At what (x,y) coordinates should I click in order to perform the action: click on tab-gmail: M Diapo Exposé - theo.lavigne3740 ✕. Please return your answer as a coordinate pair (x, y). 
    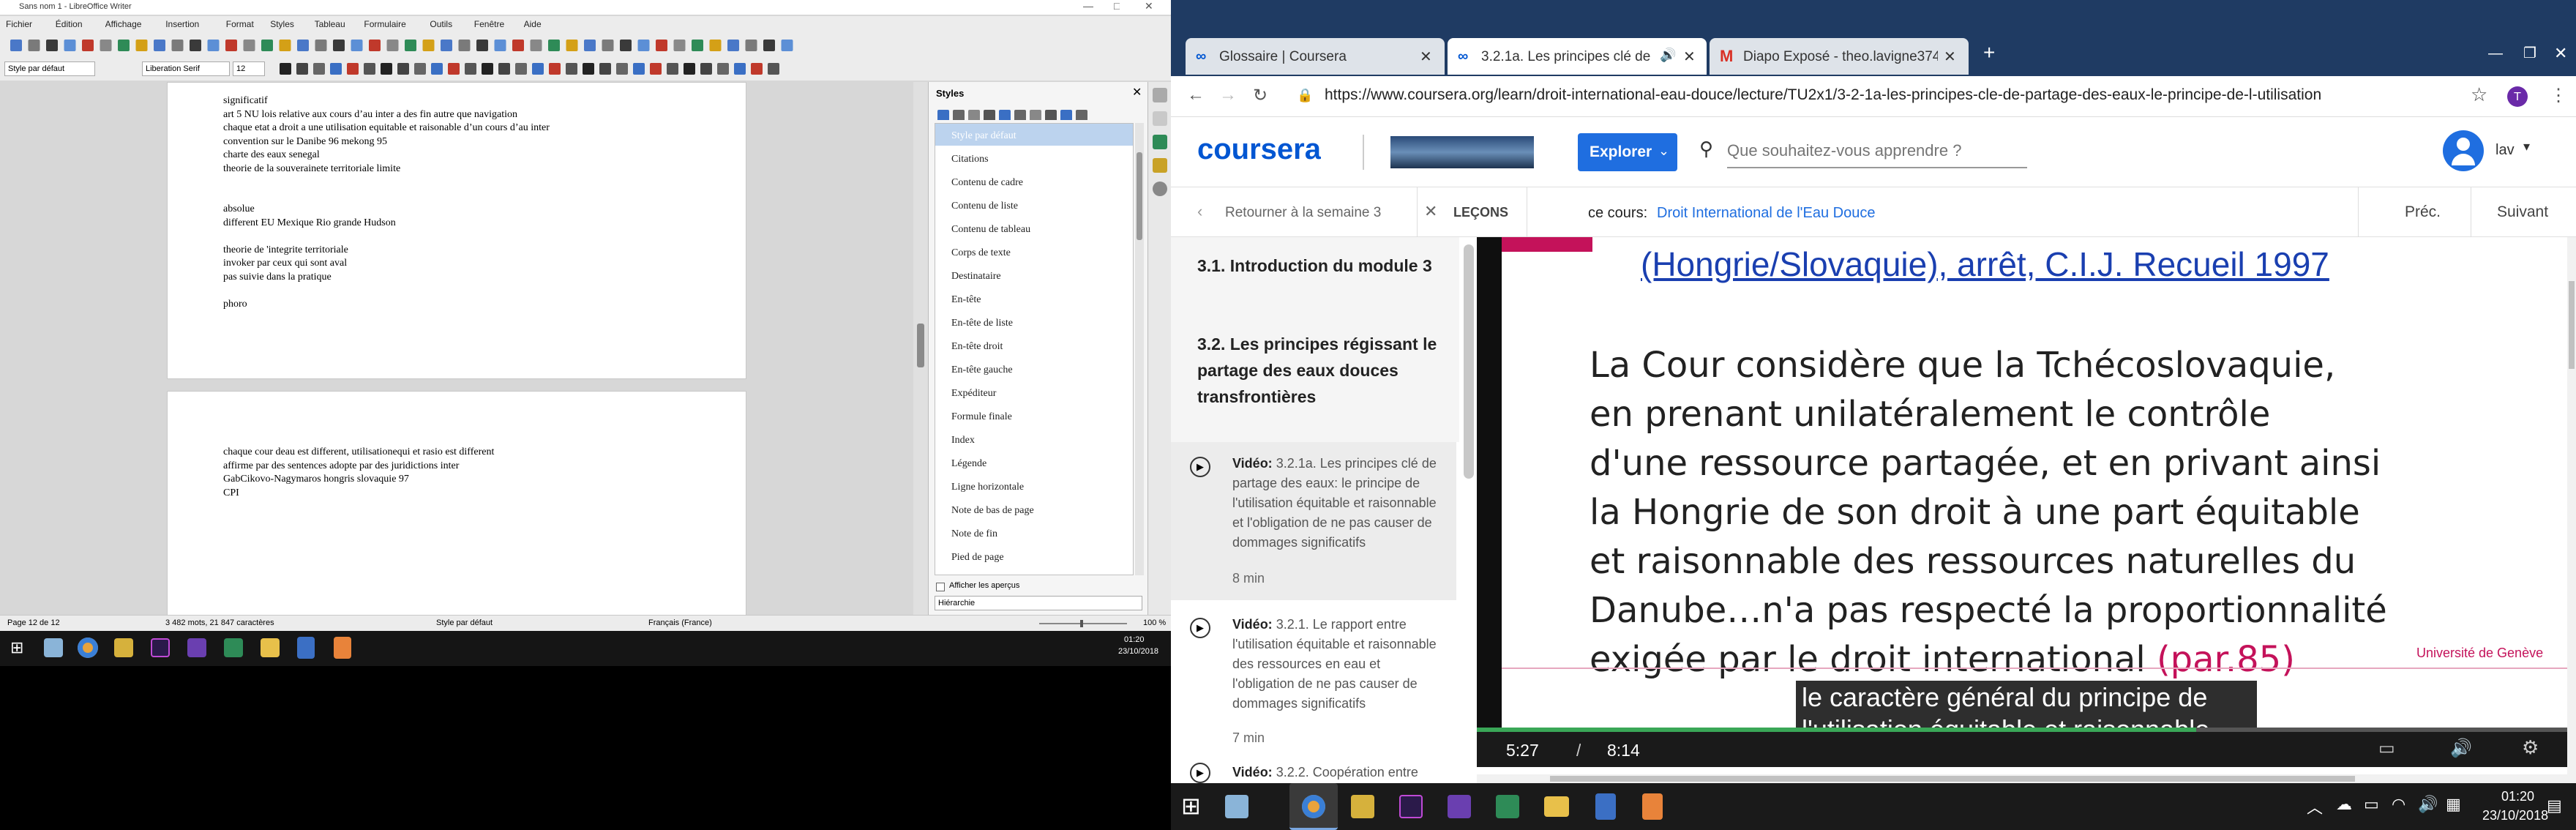
    Looking at the image, I should click on (1839, 56).